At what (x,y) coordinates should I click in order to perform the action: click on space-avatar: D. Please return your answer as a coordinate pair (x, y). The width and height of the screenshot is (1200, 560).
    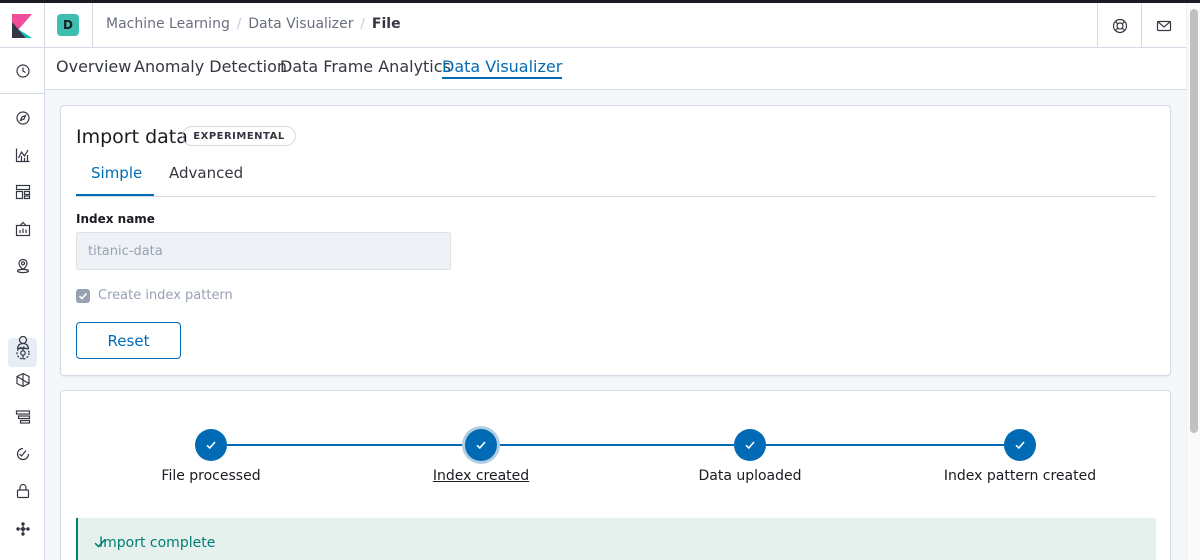
    Looking at the image, I should click on (68, 25).